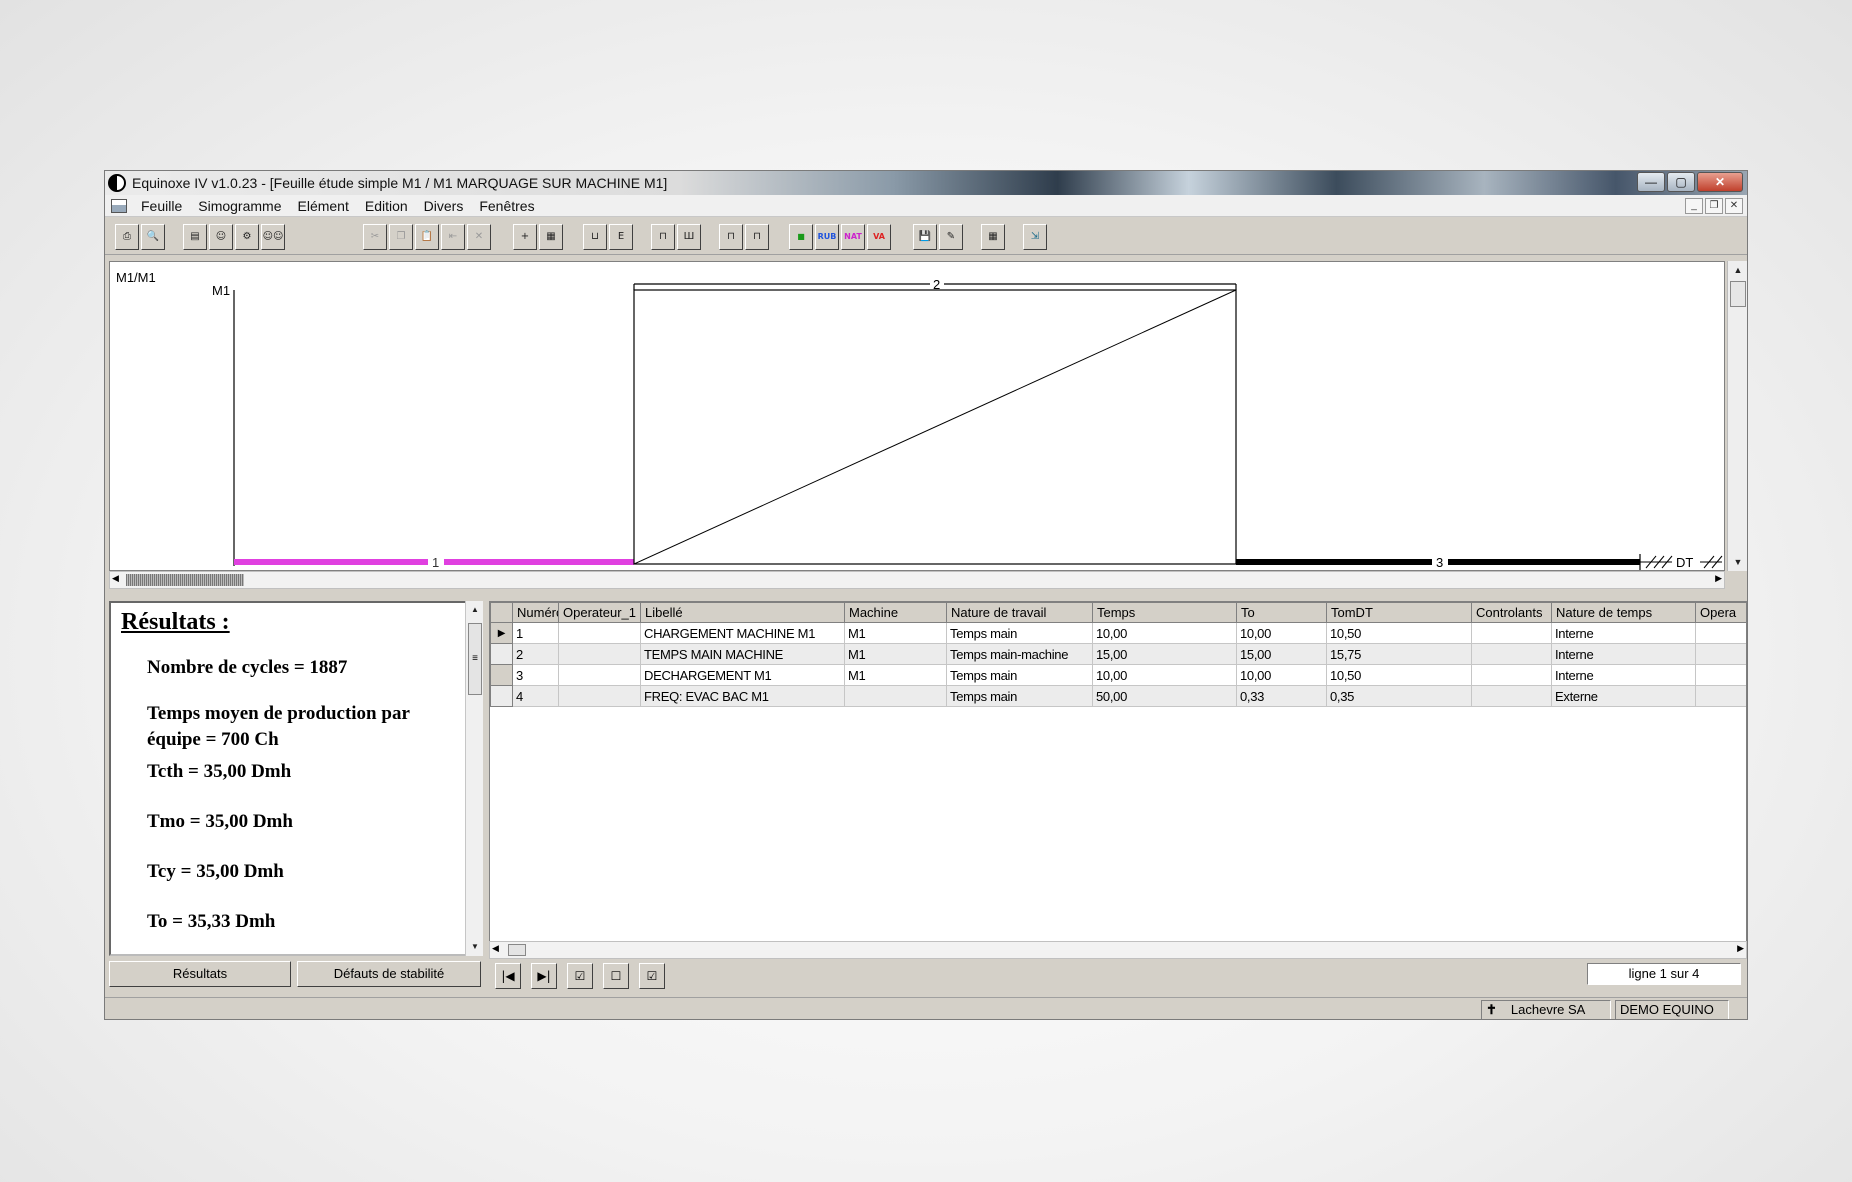  I want to click on validate-button: ☑, so click(652, 976).